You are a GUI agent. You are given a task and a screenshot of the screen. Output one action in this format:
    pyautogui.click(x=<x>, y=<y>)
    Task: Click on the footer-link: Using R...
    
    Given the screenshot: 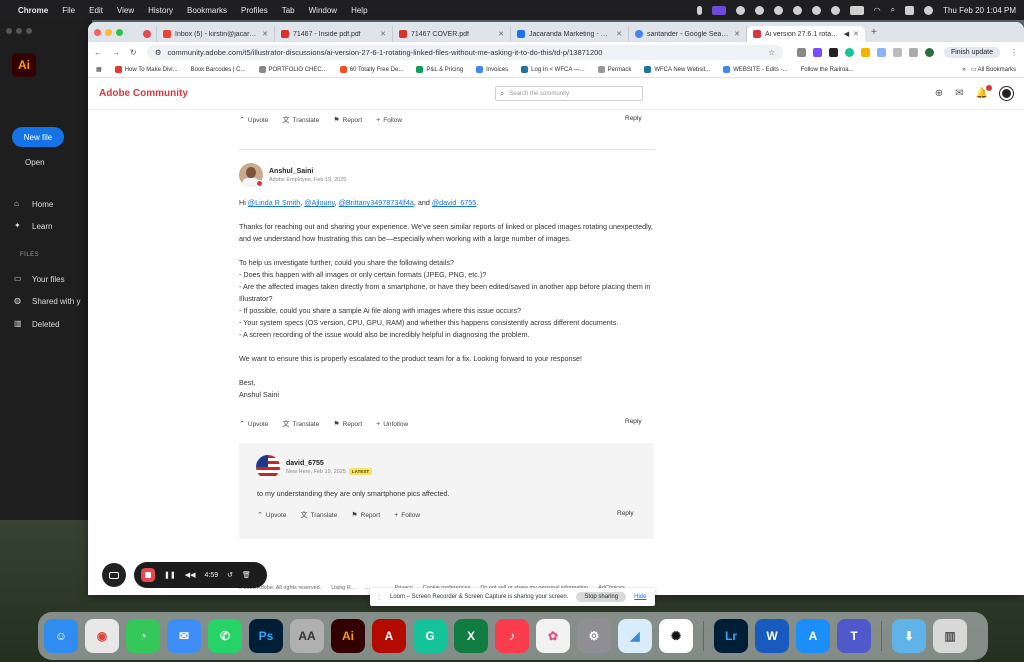 What is the action you would take?
    pyautogui.click(x=343, y=588)
    